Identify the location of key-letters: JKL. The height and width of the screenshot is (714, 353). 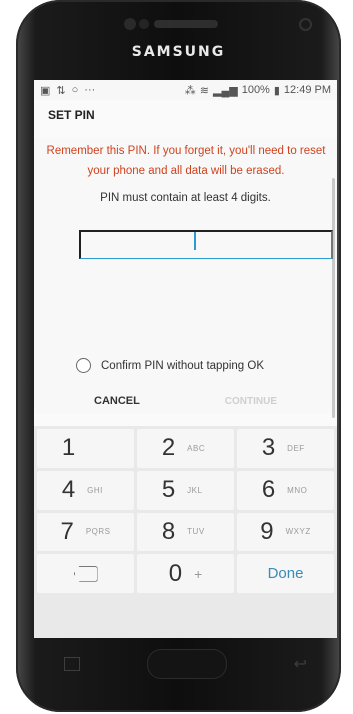
(195, 490).